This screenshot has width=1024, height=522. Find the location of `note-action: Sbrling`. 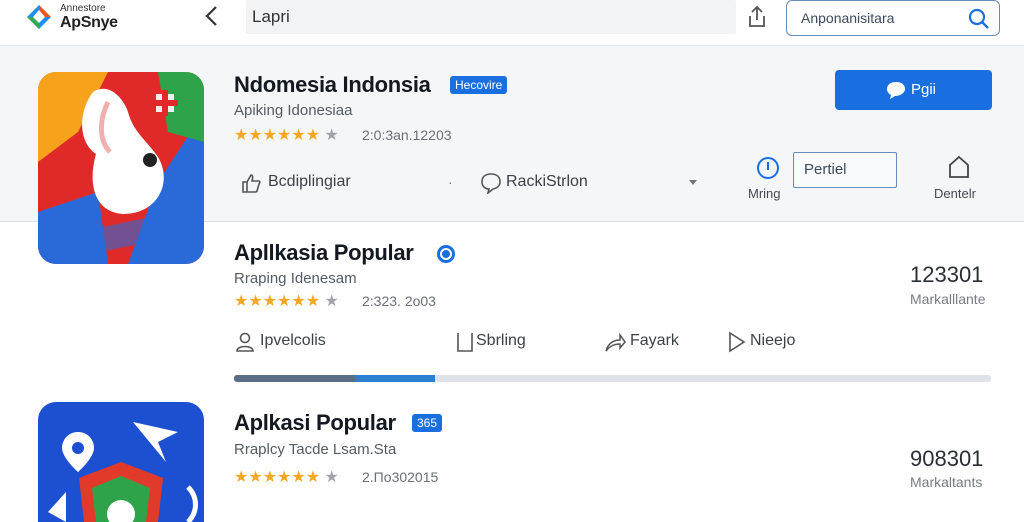

note-action: Sbrling is located at coordinates (519, 342).